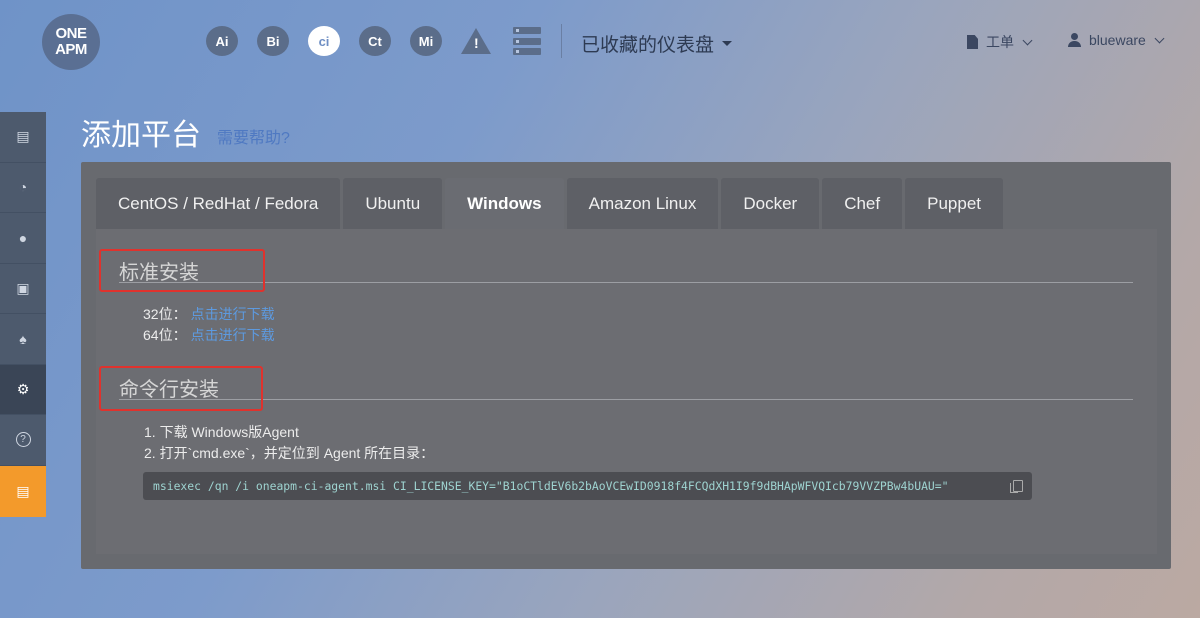 The image size is (1200, 618). Describe the element at coordinates (165, 335) in the screenshot. I see `download-64bit-label: 64位：` at that location.